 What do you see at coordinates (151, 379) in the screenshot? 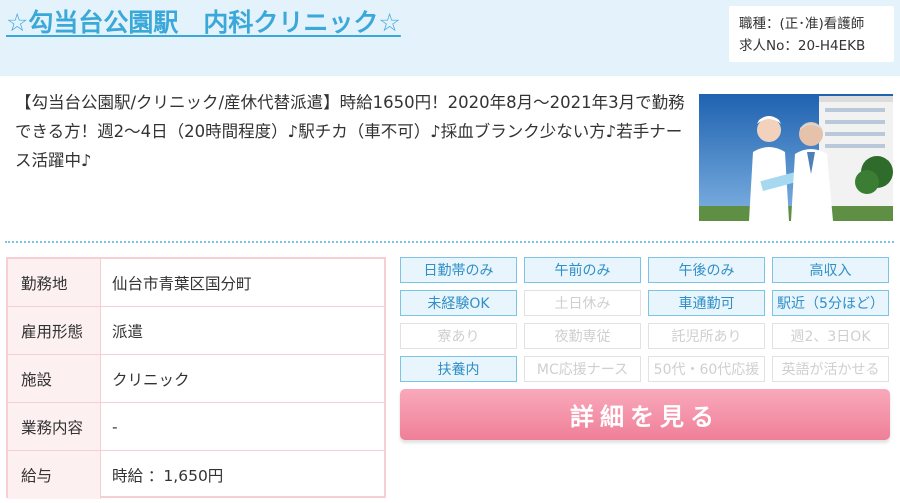
I see `detail-value: クリニック` at bounding box center [151, 379].